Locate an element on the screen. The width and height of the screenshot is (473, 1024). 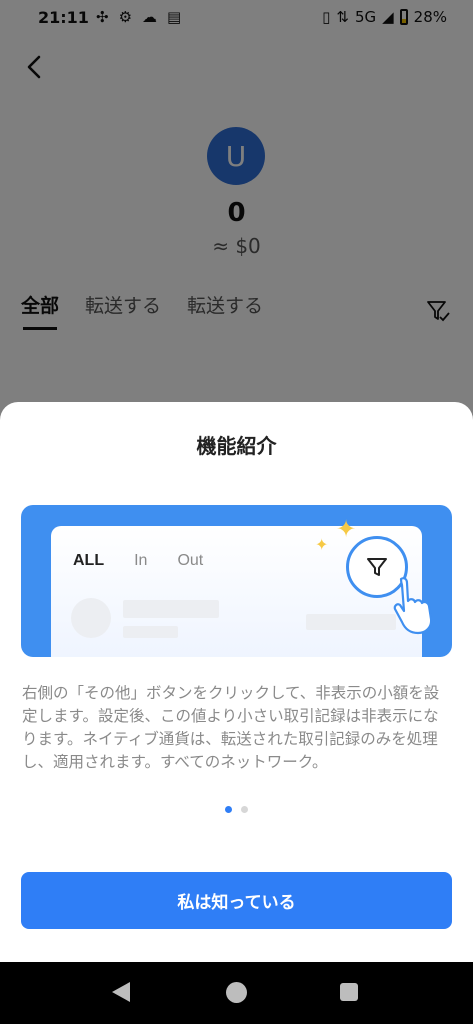
nav-home-icon is located at coordinates (236, 992).